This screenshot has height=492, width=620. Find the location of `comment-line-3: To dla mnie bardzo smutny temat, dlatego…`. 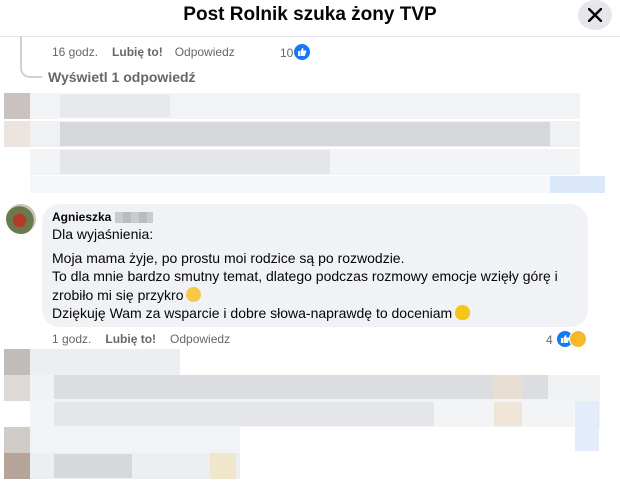

comment-line-3: To dla mnie bardzo smutny temat, dlatego… is located at coordinates (305, 276).